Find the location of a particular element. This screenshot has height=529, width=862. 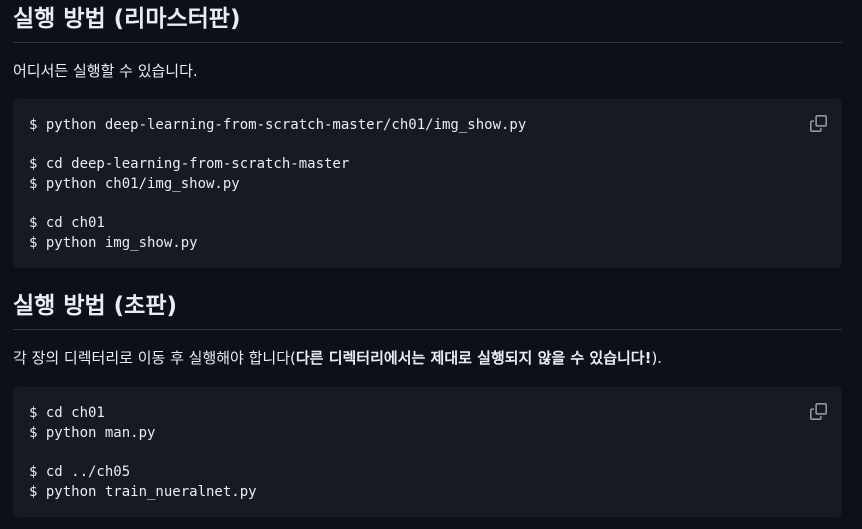

description-warning: 다른 디렉터리에서는 제대로 실행되지 않을 수 있습니다! is located at coordinates (473, 358).